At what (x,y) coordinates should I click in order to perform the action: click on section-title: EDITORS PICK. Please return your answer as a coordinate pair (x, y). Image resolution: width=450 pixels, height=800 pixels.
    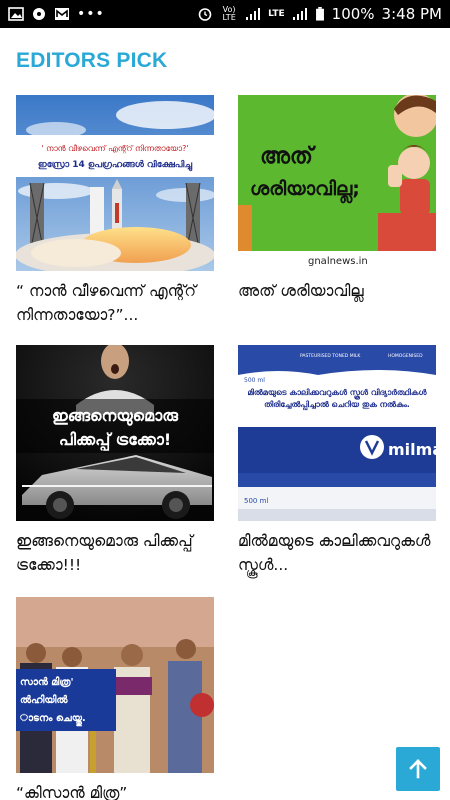
    Looking at the image, I should click on (92, 60).